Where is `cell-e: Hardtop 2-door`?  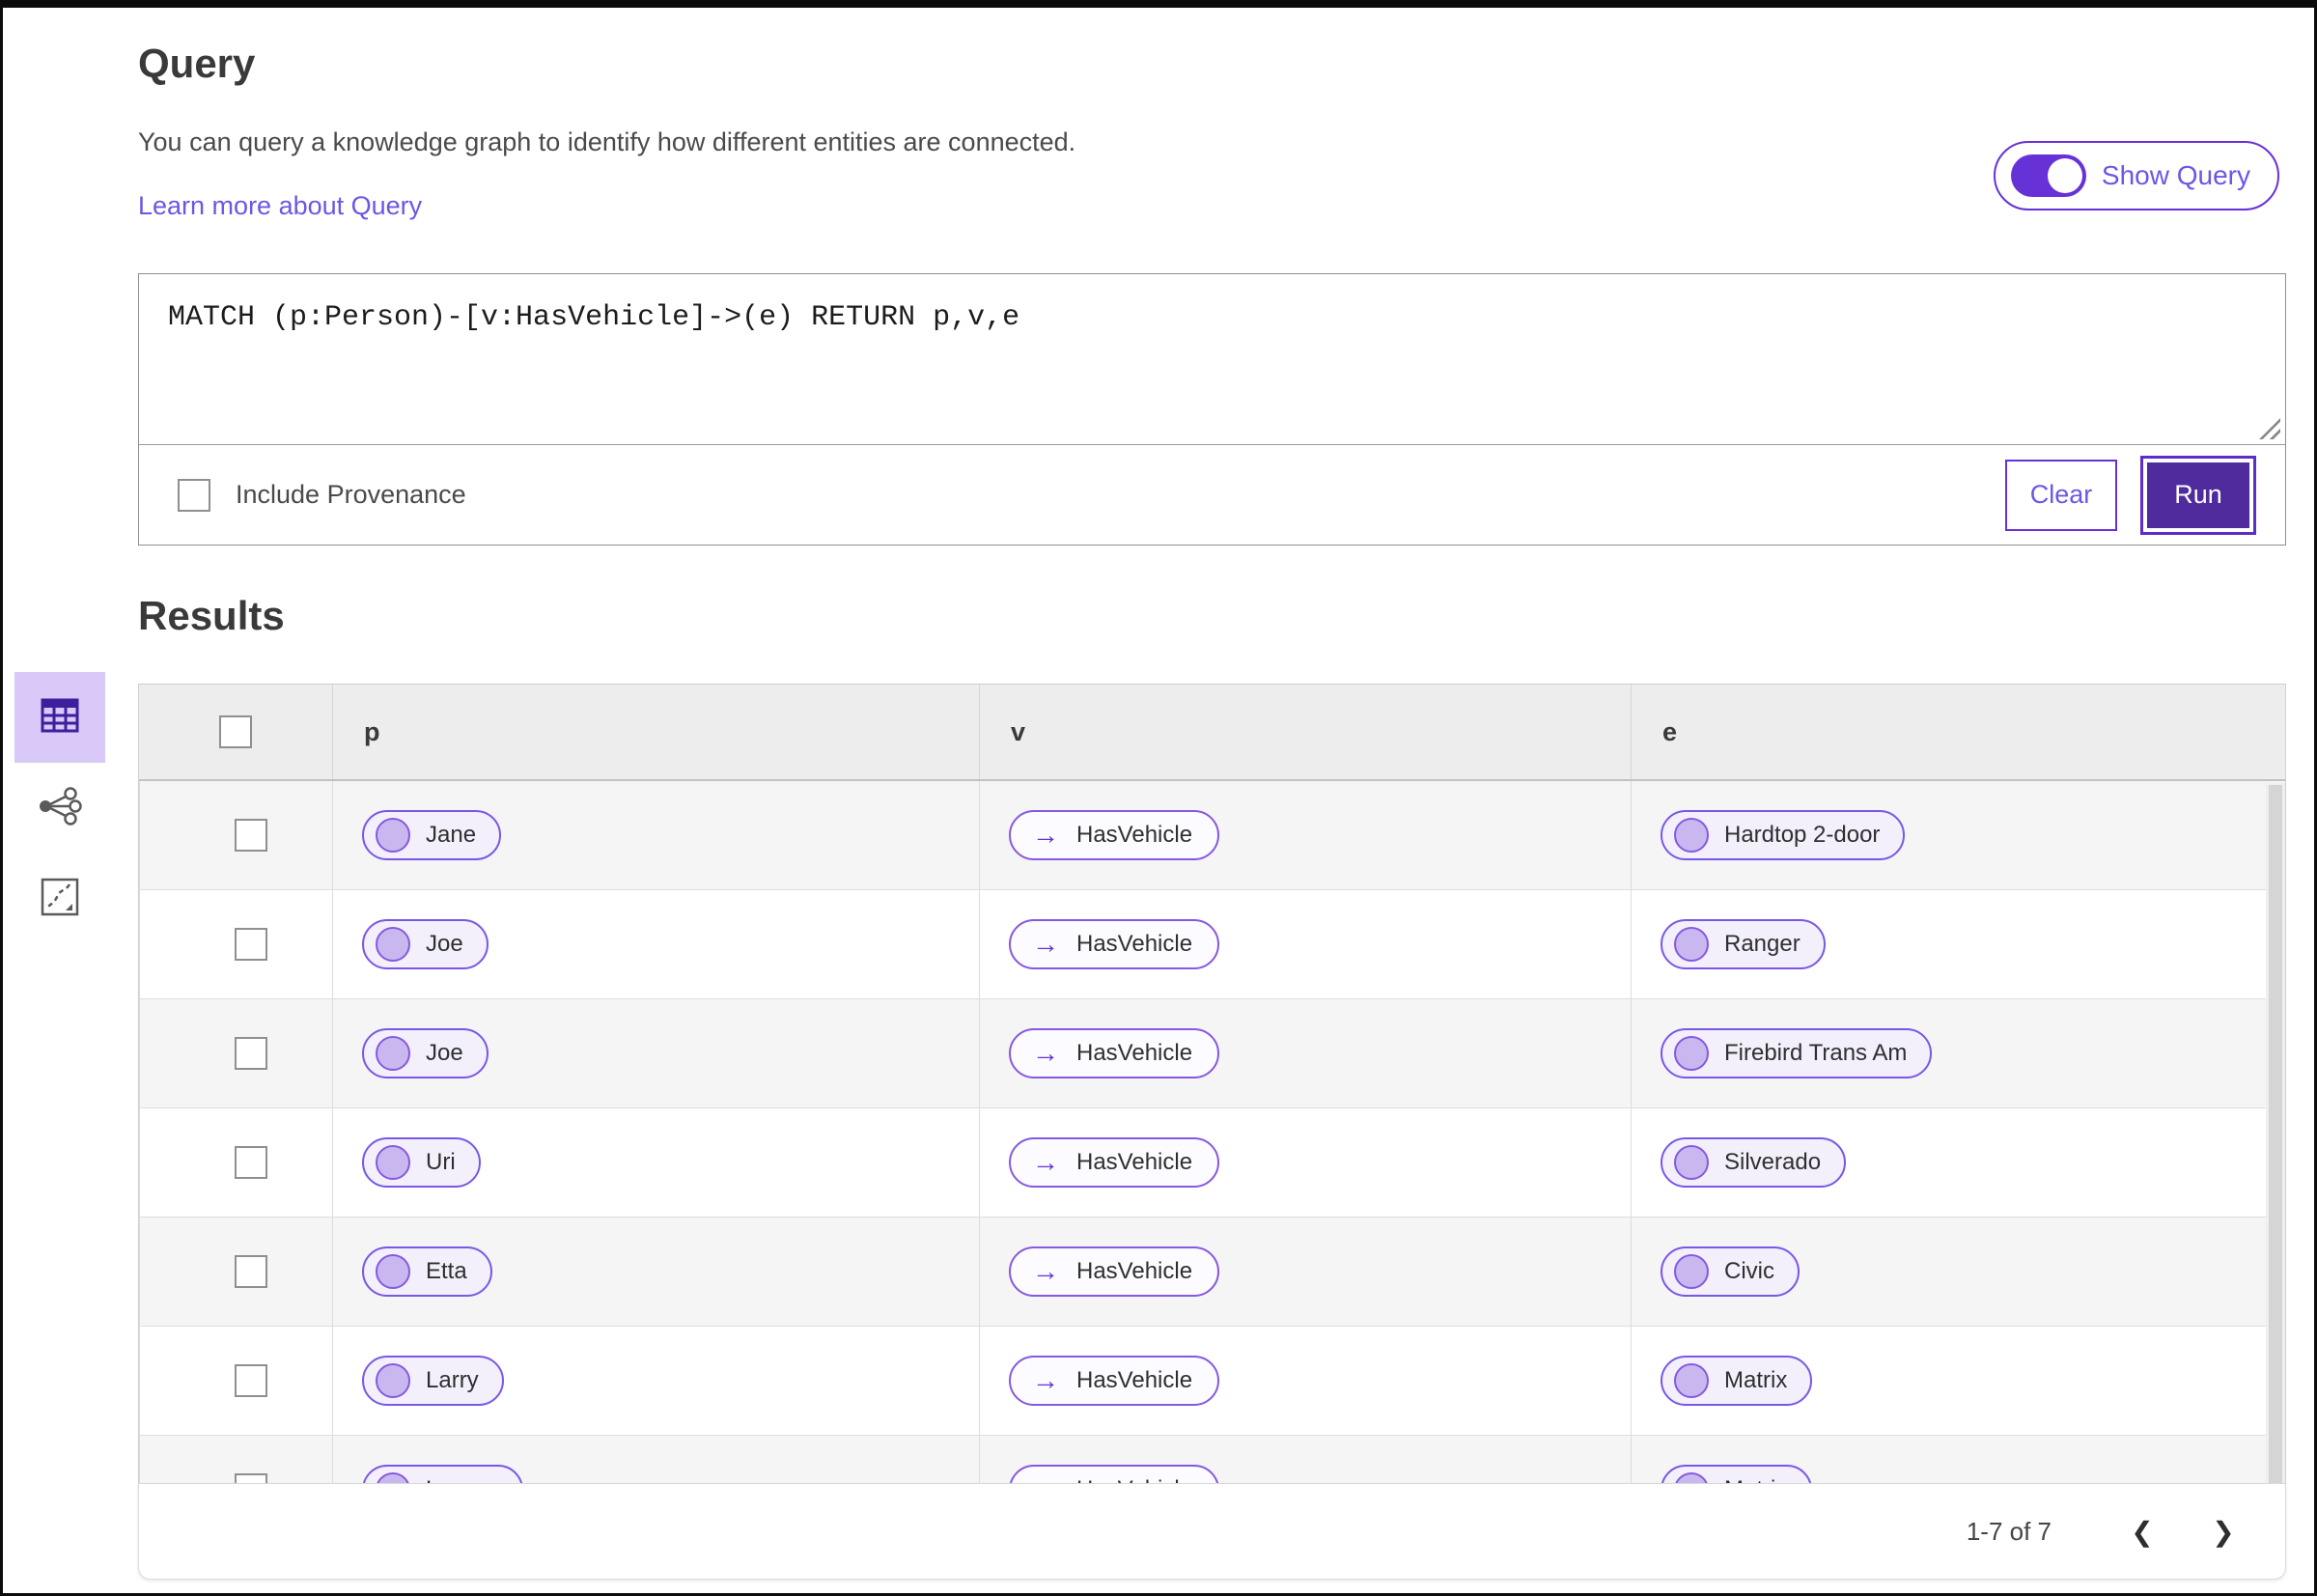
cell-e: Hardtop 2-door is located at coordinates (1958, 835).